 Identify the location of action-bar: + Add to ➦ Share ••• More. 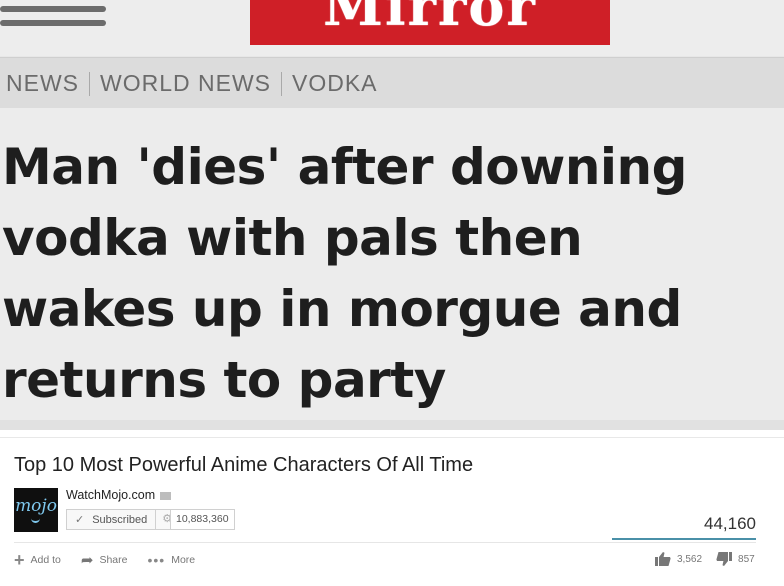
(114, 560).